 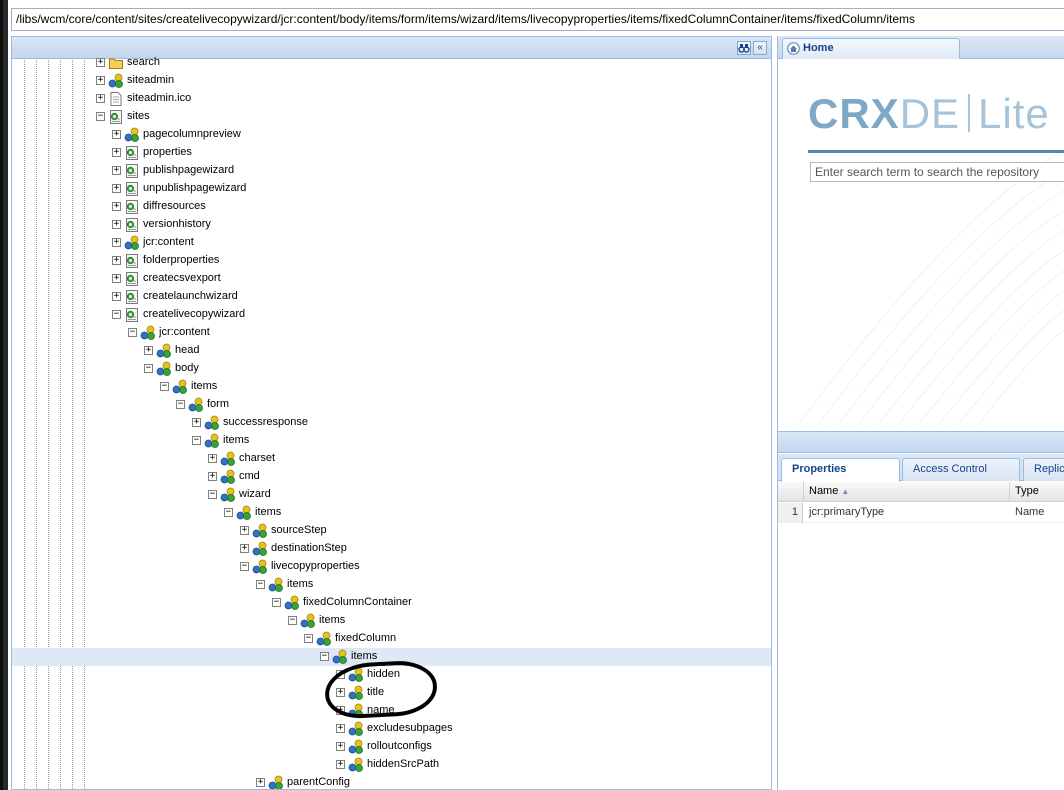 I want to click on tree-node: + rolloutconfigs, so click(x=391, y=747).